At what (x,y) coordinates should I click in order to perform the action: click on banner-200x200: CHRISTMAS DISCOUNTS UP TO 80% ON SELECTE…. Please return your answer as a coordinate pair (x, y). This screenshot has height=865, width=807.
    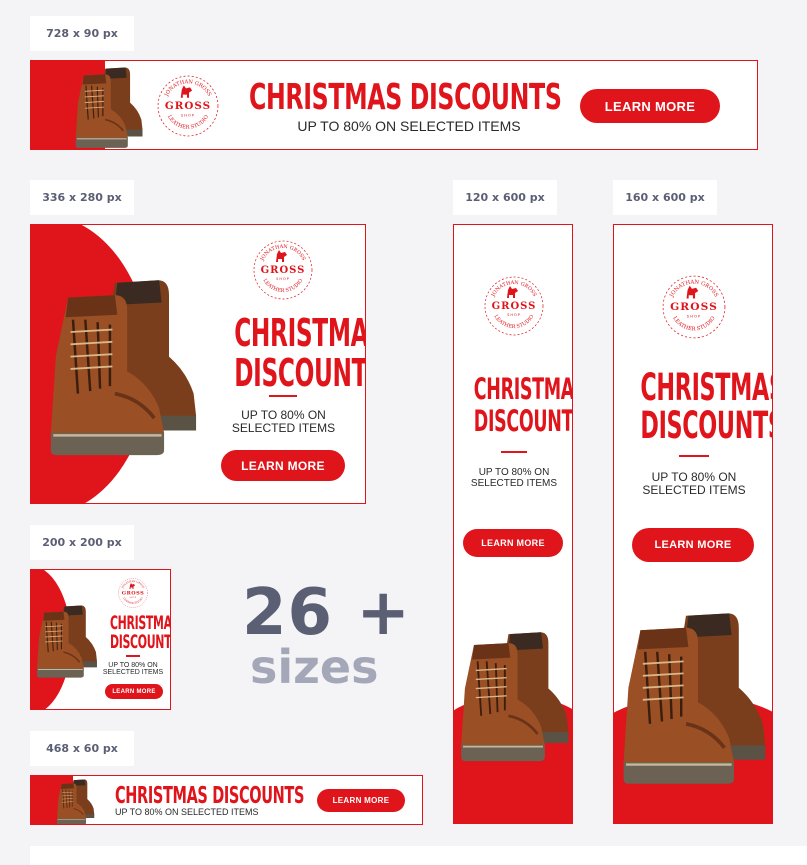
    Looking at the image, I should click on (100, 639).